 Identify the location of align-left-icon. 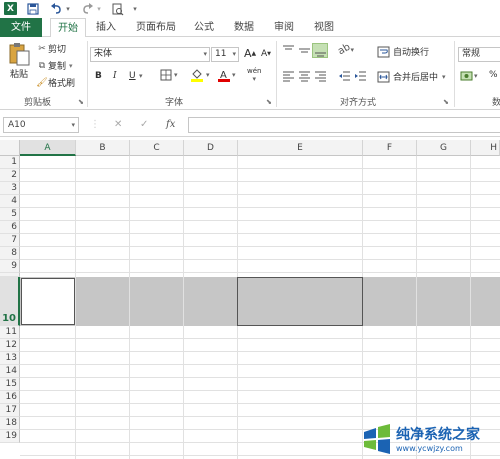
(288, 76).